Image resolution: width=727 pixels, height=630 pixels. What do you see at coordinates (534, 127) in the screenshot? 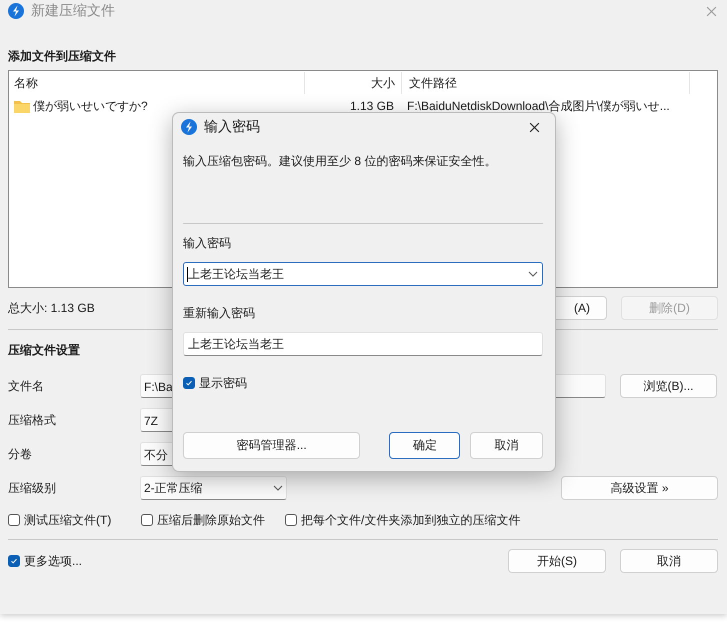
I see `close-icon` at bounding box center [534, 127].